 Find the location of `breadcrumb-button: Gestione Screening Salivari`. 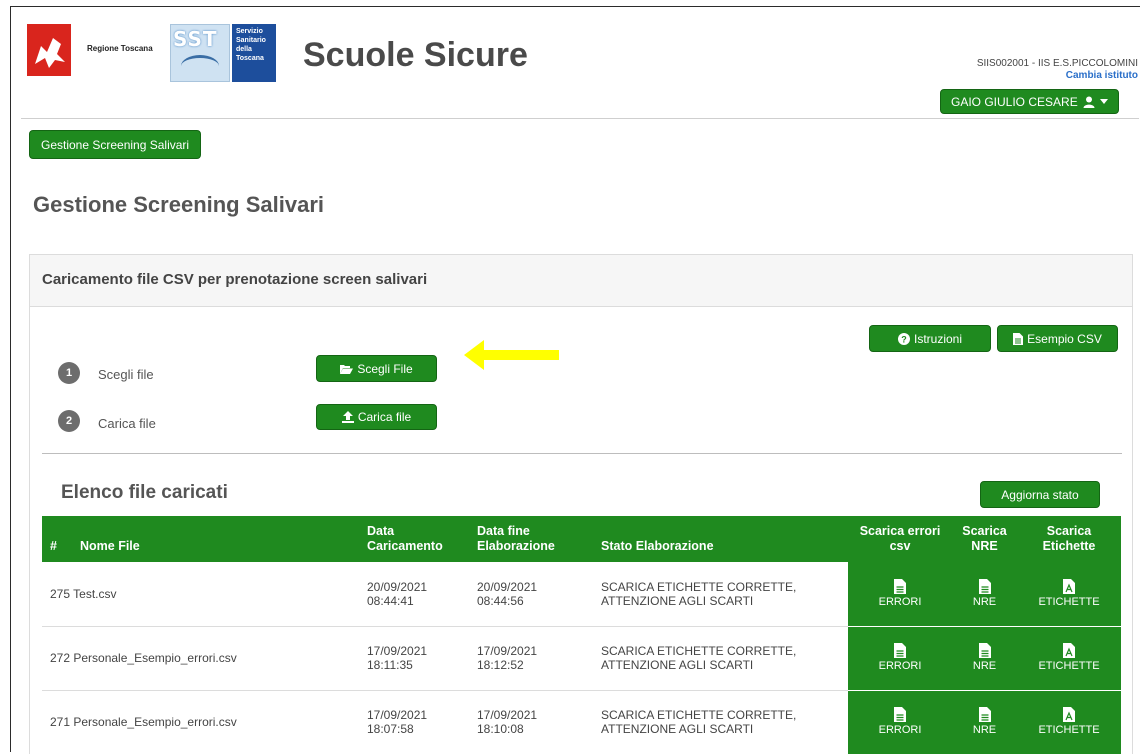

breadcrumb-button: Gestione Screening Salivari is located at coordinates (115, 144).